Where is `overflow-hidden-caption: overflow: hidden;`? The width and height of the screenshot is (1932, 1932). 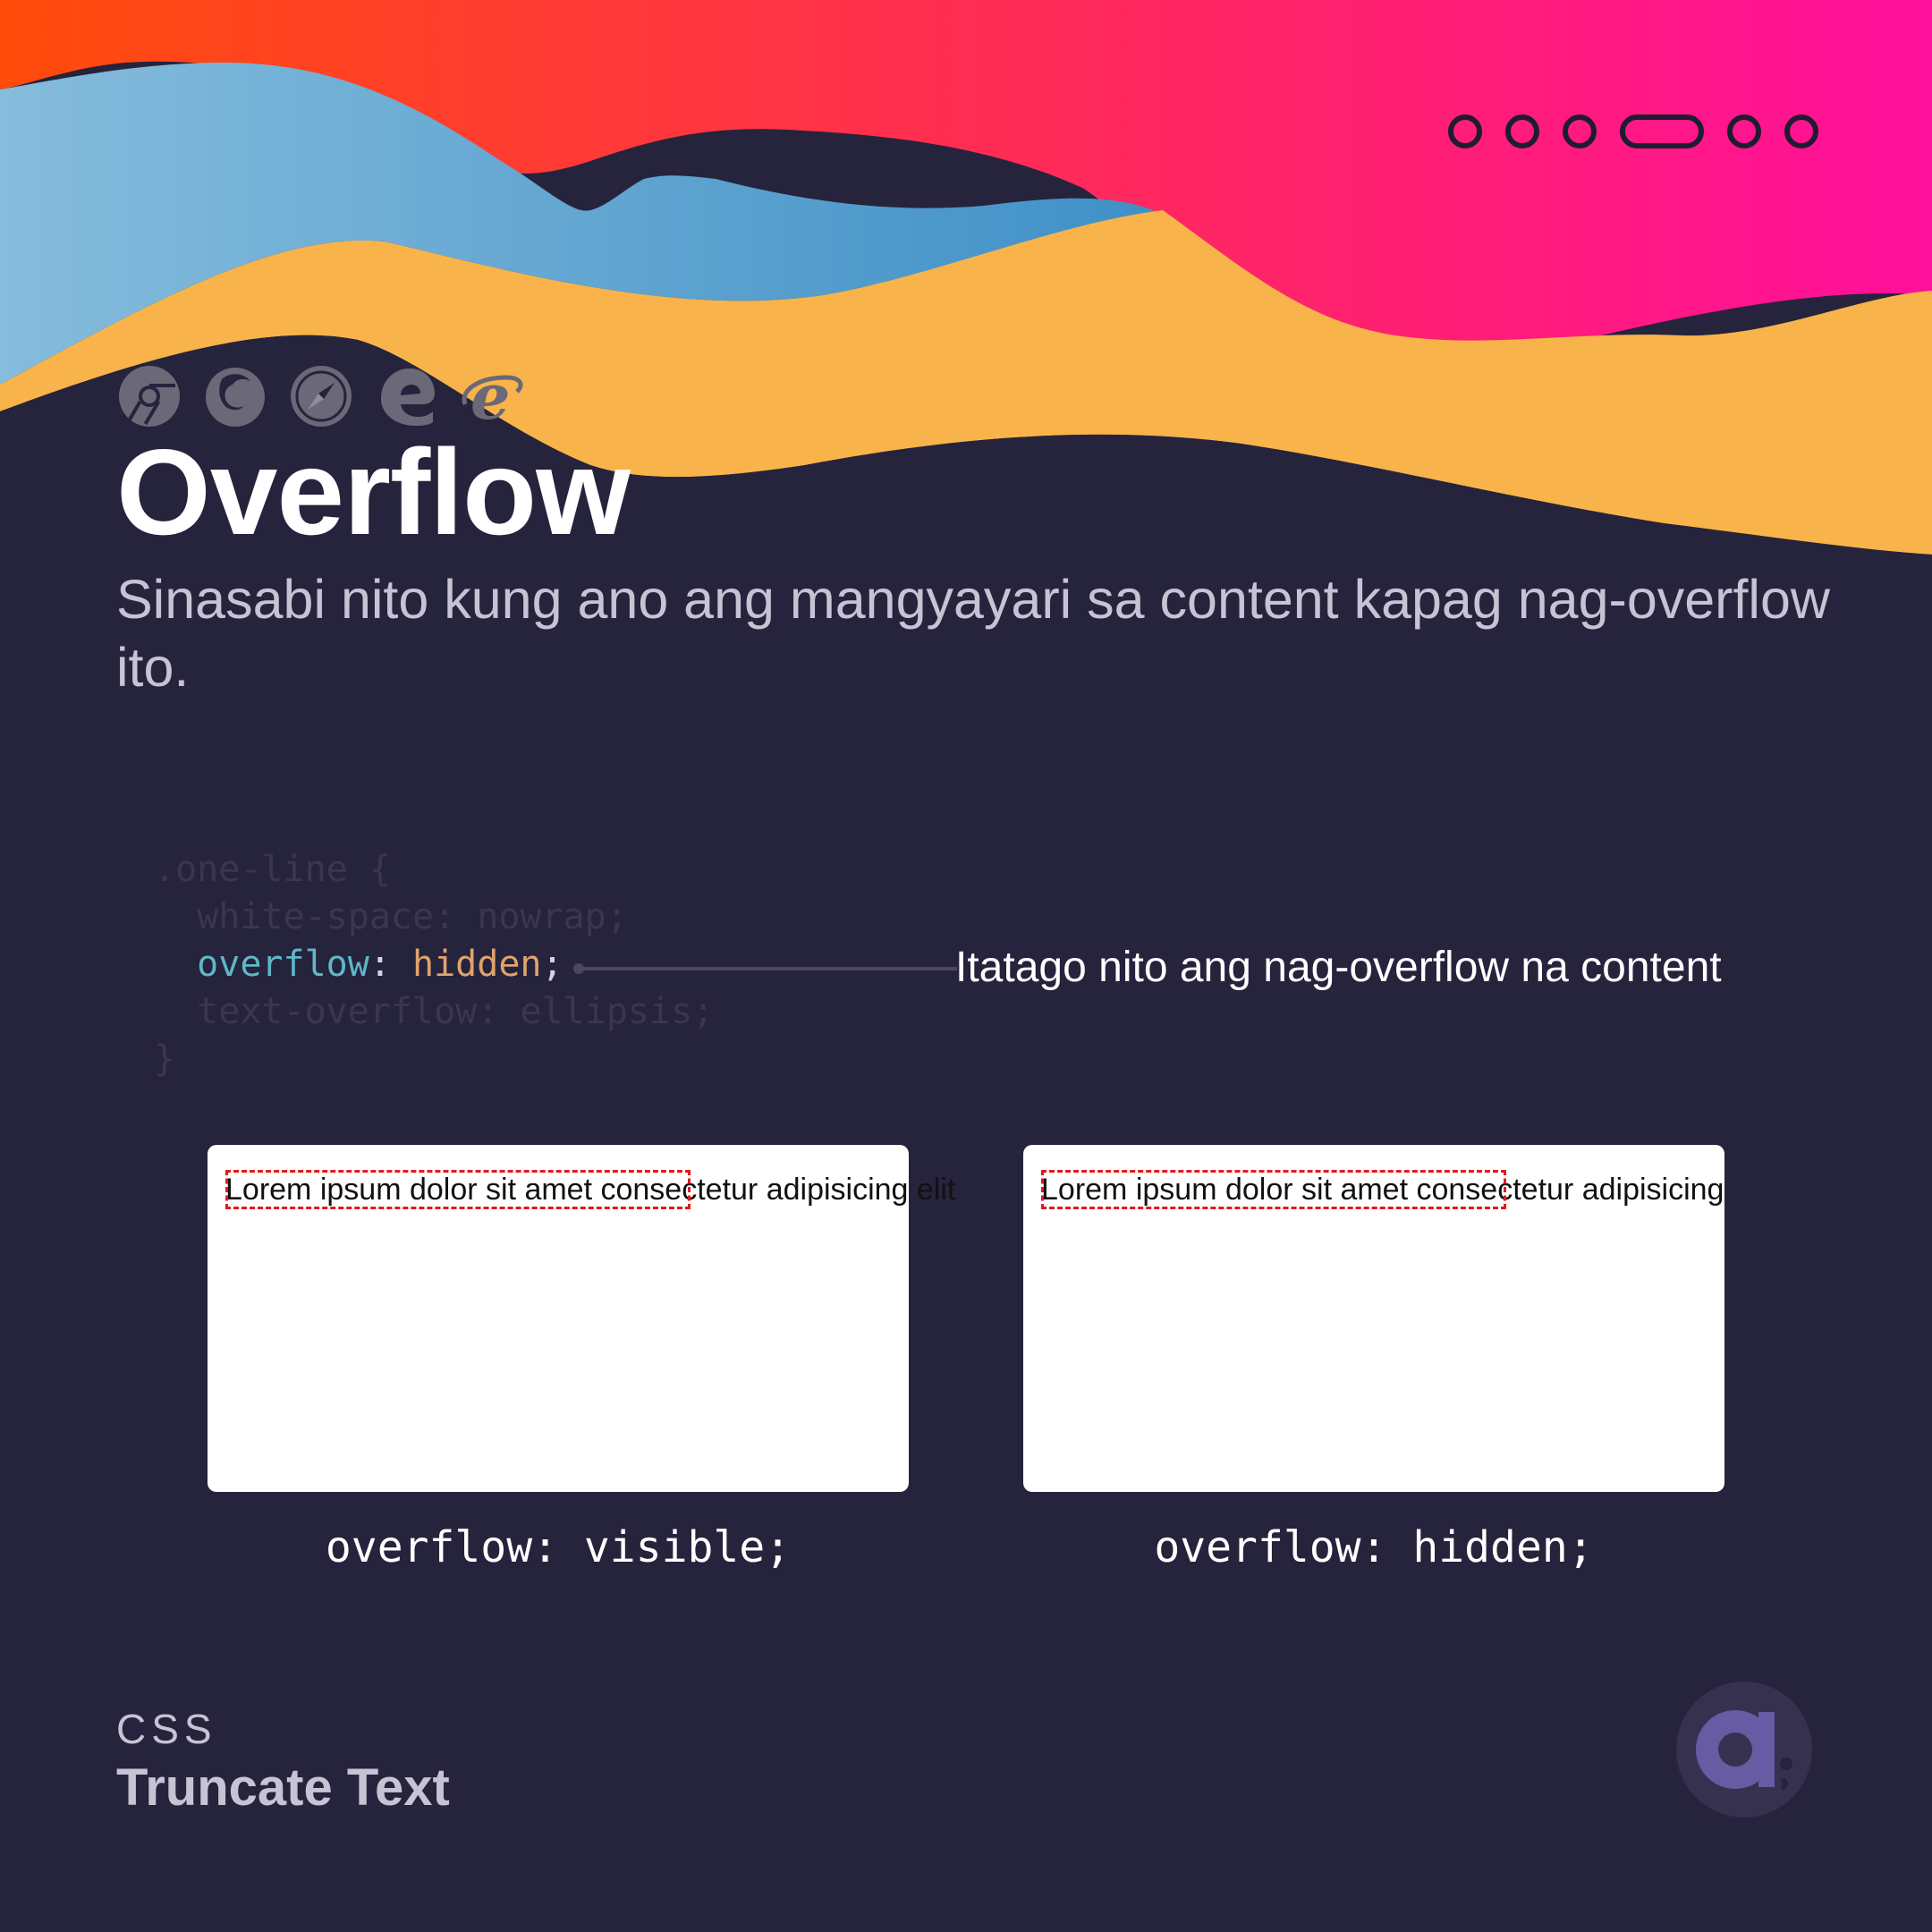 overflow-hidden-caption: overflow: hidden; is located at coordinates (1374, 1547).